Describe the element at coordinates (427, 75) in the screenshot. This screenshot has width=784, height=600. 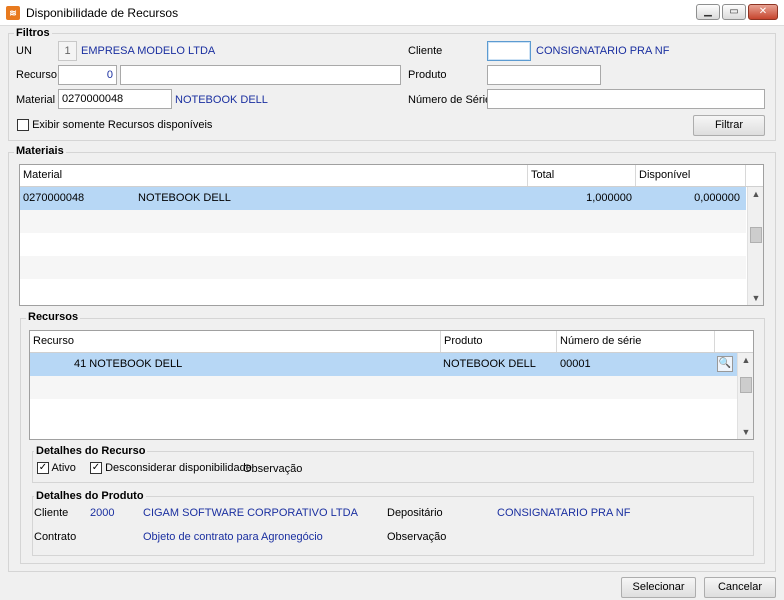
I see `produto-label: Produto` at that location.